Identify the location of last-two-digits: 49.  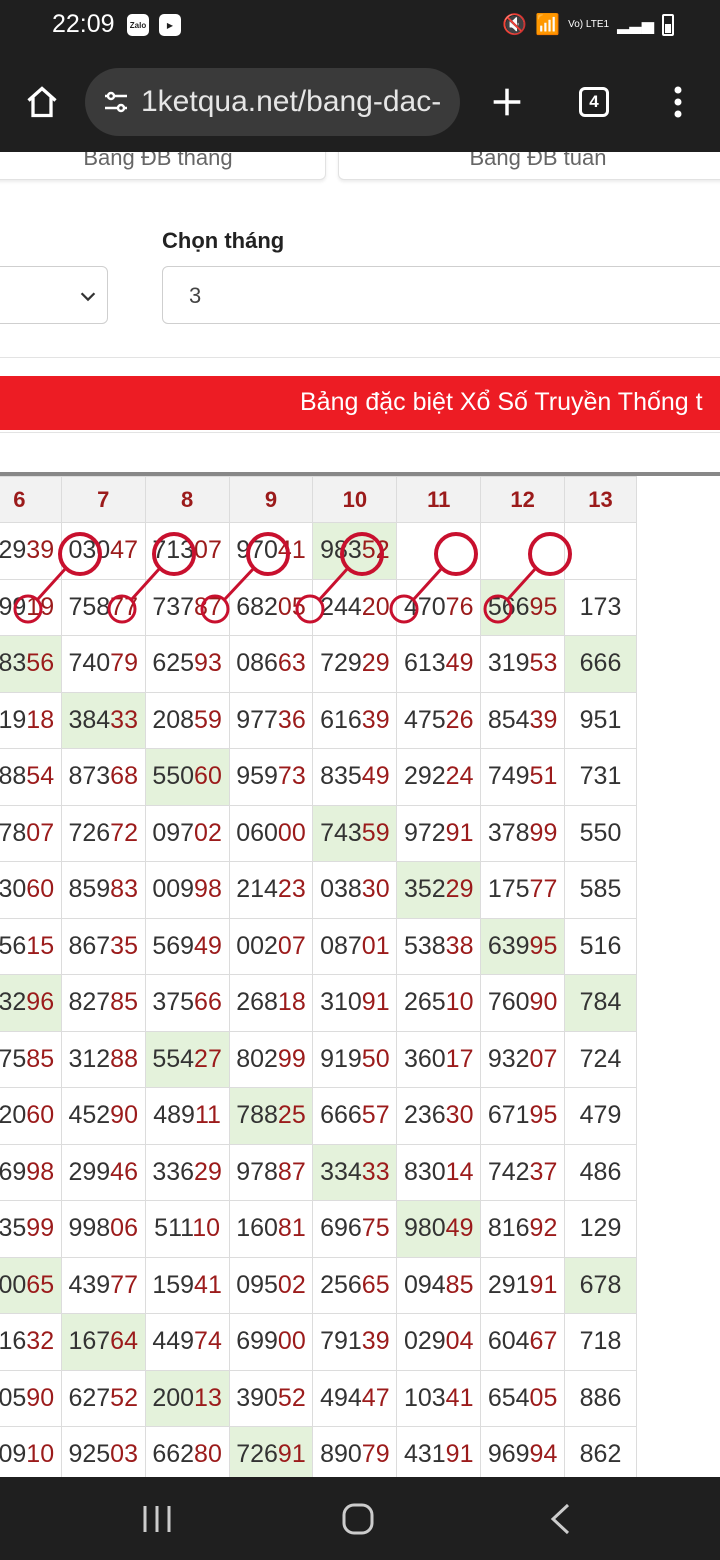
(208, 945).